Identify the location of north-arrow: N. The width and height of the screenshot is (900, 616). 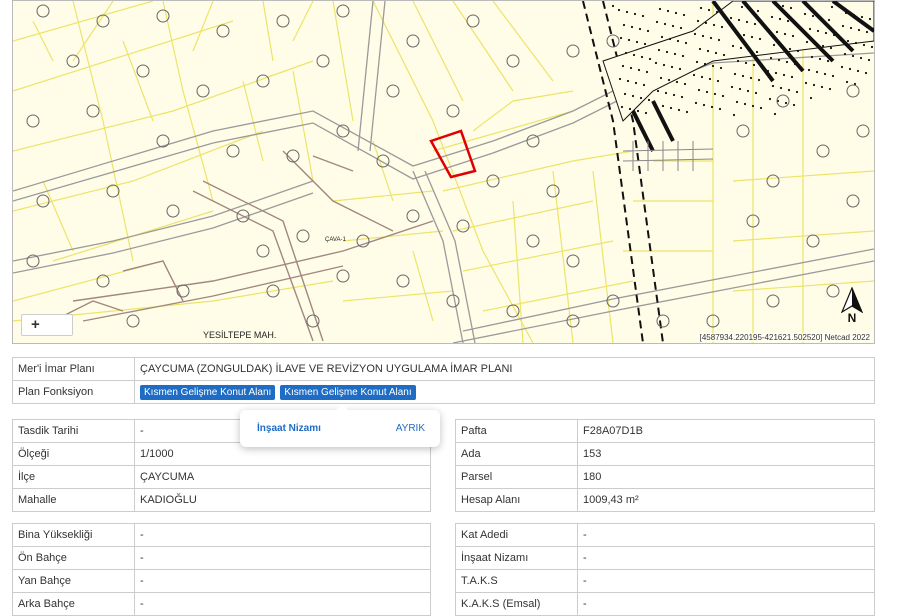
(852, 306).